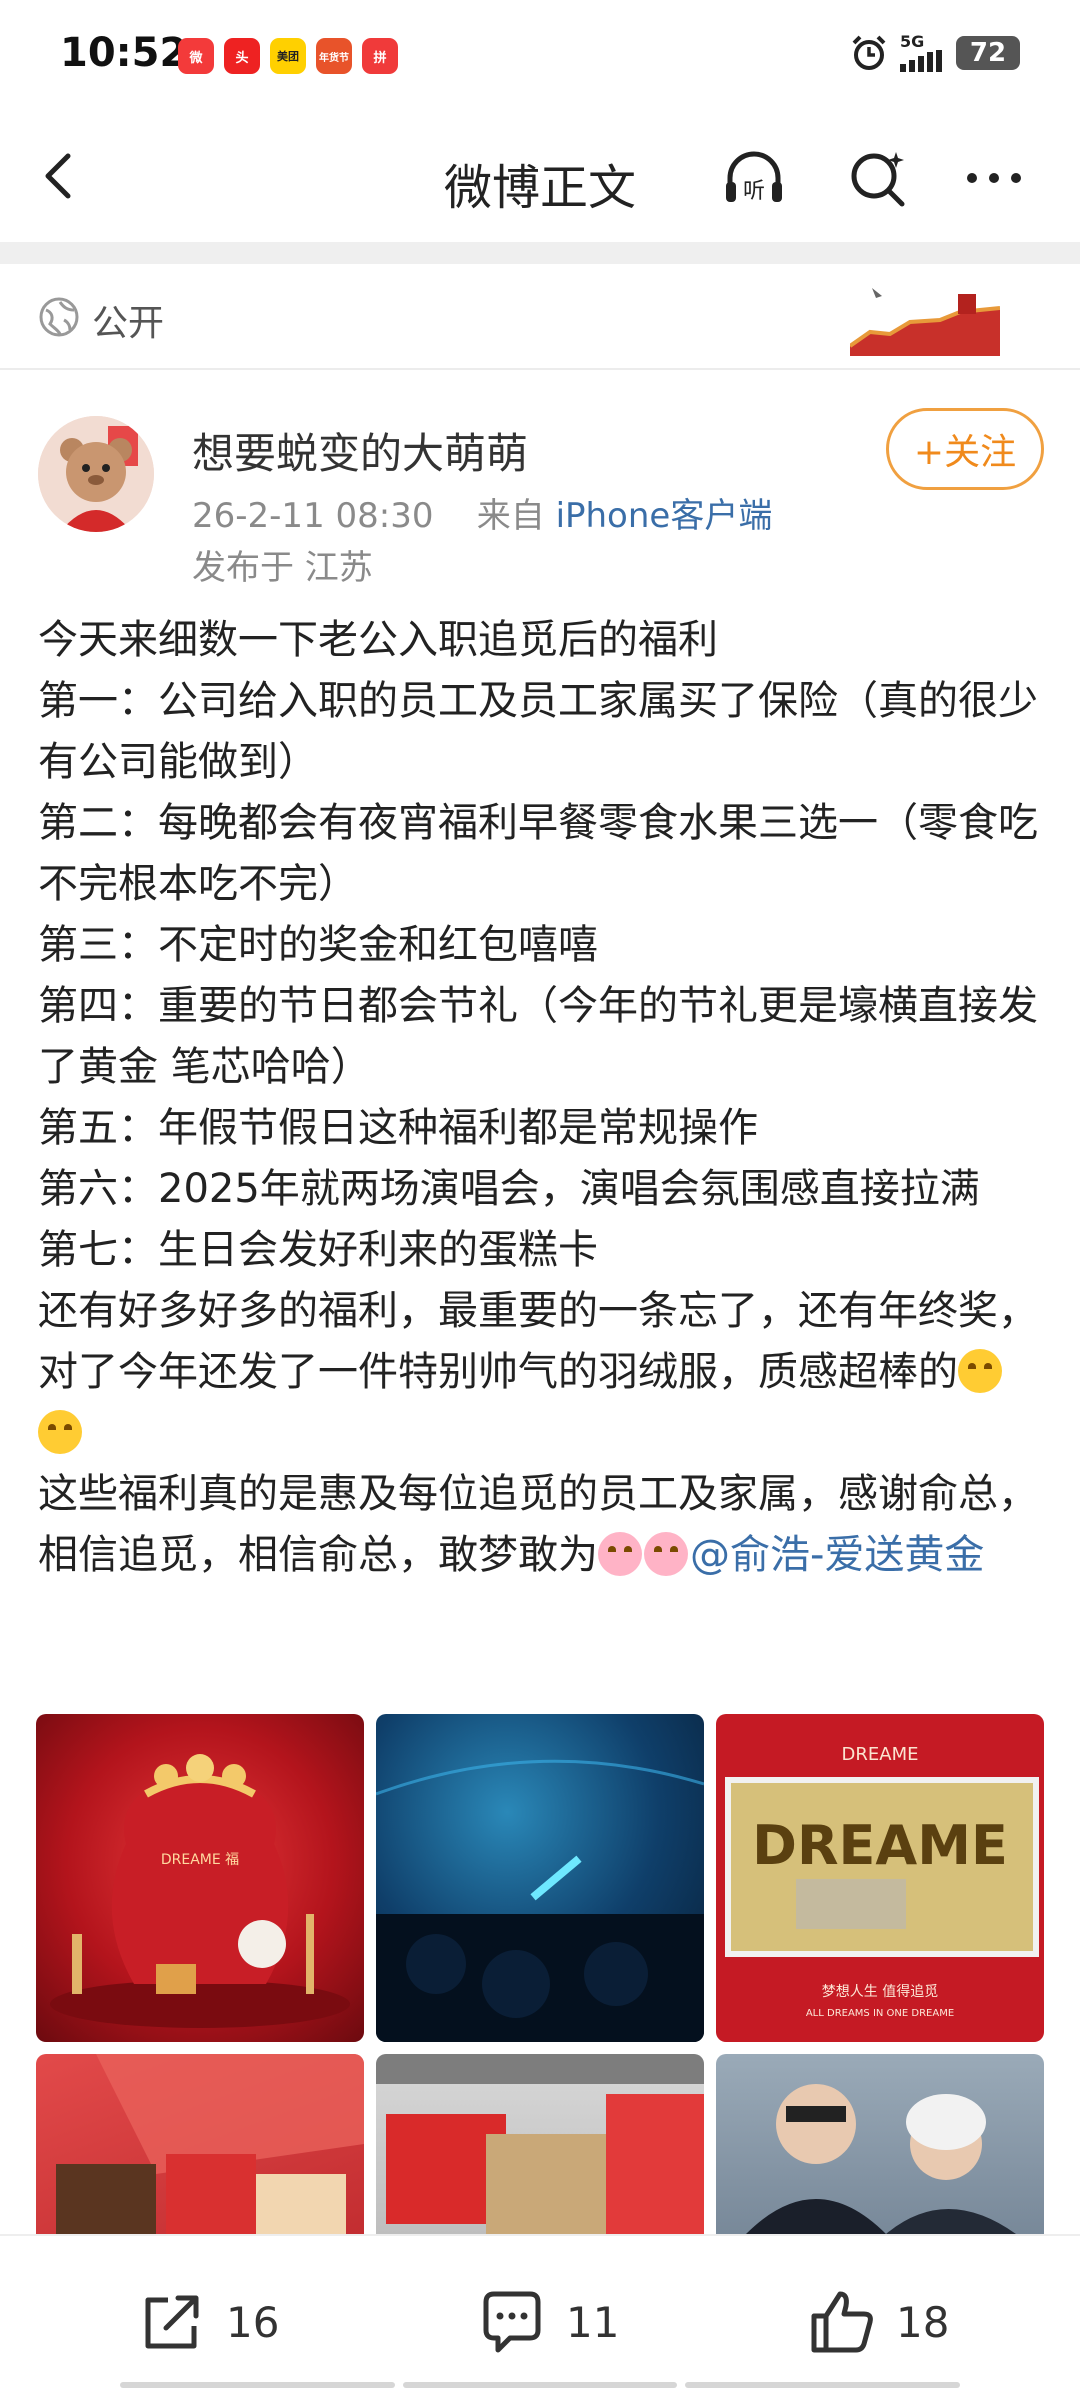  Describe the element at coordinates (881, 2159) in the screenshot. I see `down-jacket-models-image` at that location.